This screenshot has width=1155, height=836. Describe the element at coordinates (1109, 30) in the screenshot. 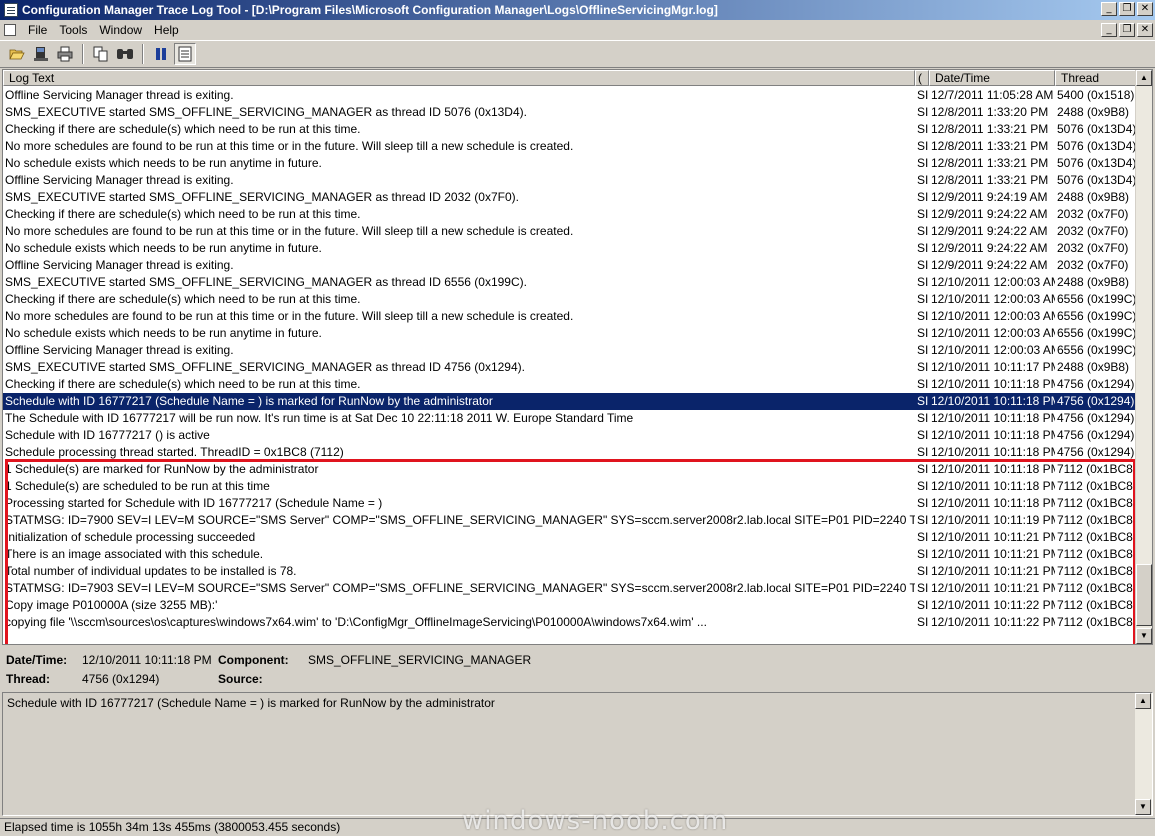

I see `doc-minimize-button: _` at that location.